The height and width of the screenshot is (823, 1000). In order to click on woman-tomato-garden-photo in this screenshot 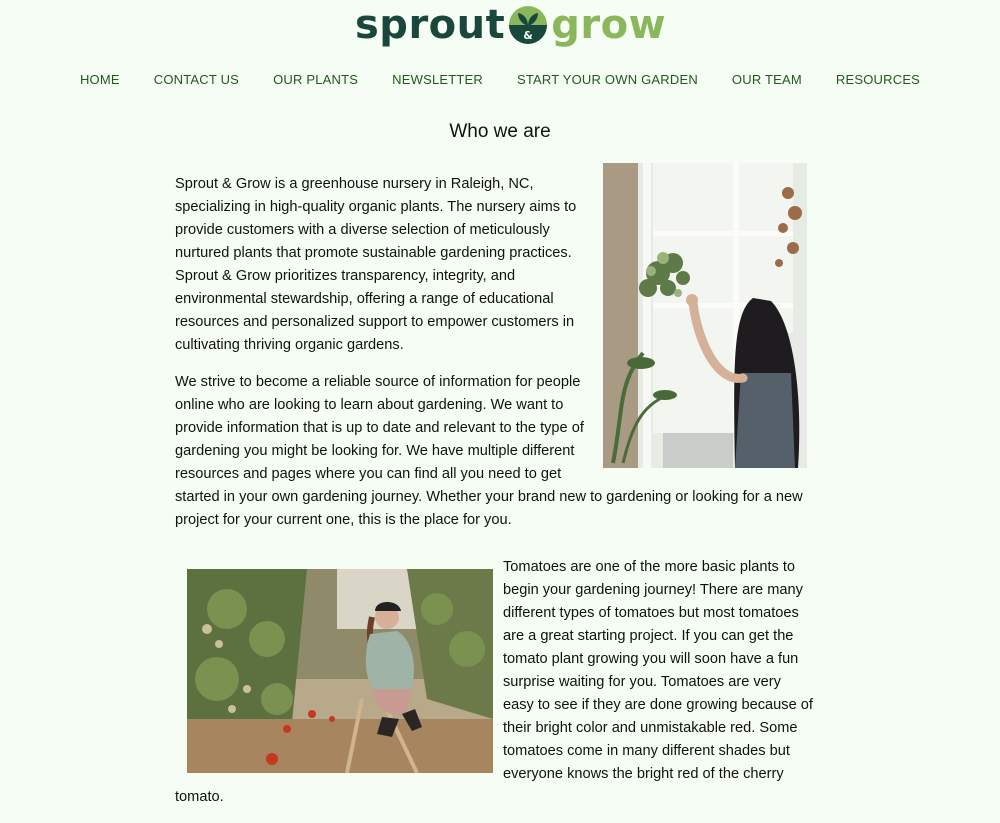, I will do `click(340, 671)`.